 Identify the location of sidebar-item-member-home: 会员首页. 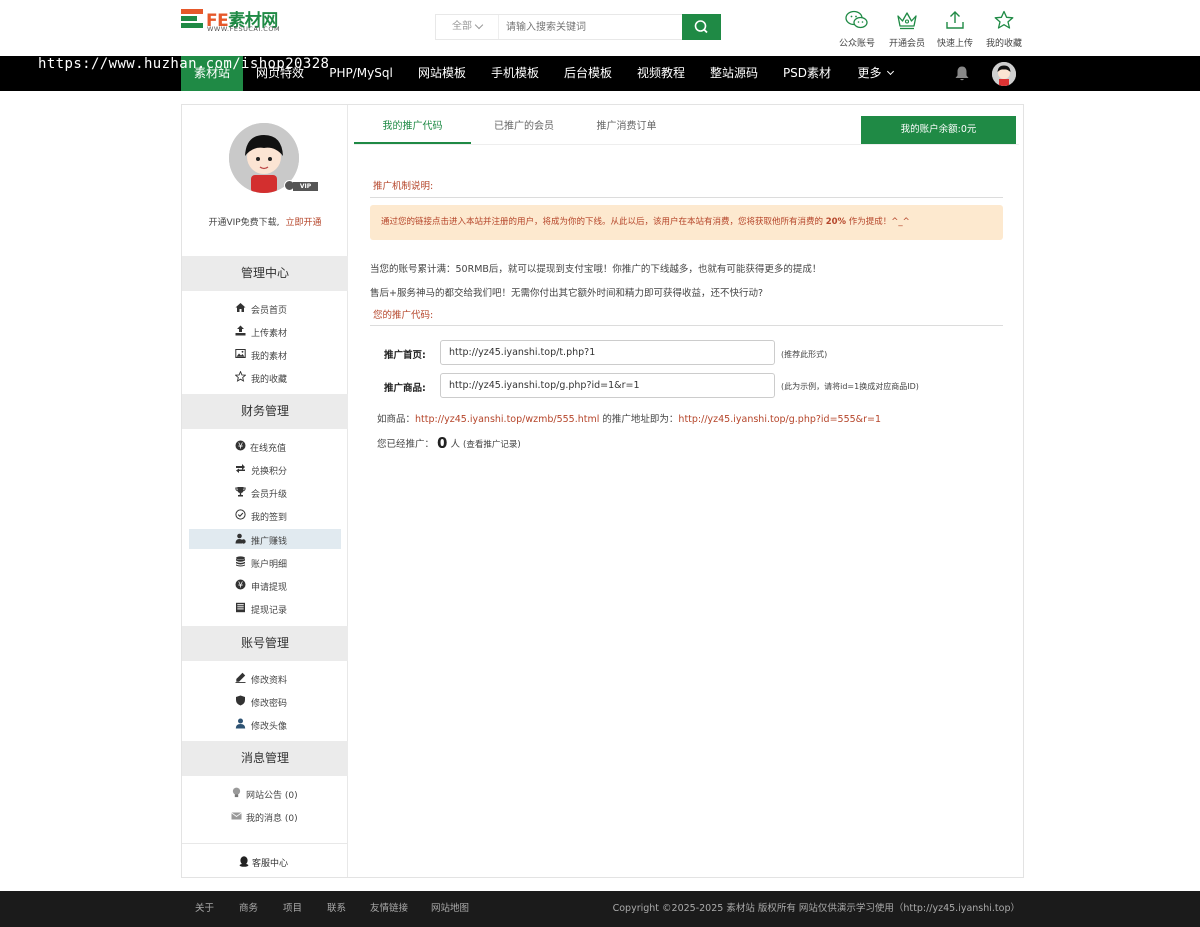
(265, 308).